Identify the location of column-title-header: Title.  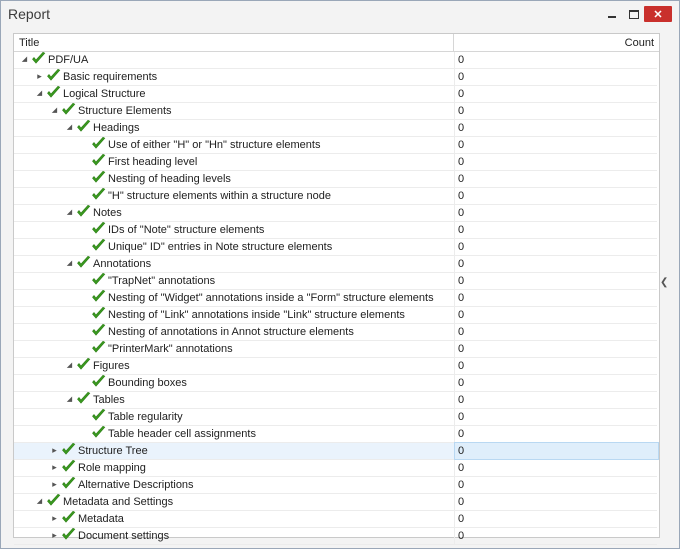
(29, 43).